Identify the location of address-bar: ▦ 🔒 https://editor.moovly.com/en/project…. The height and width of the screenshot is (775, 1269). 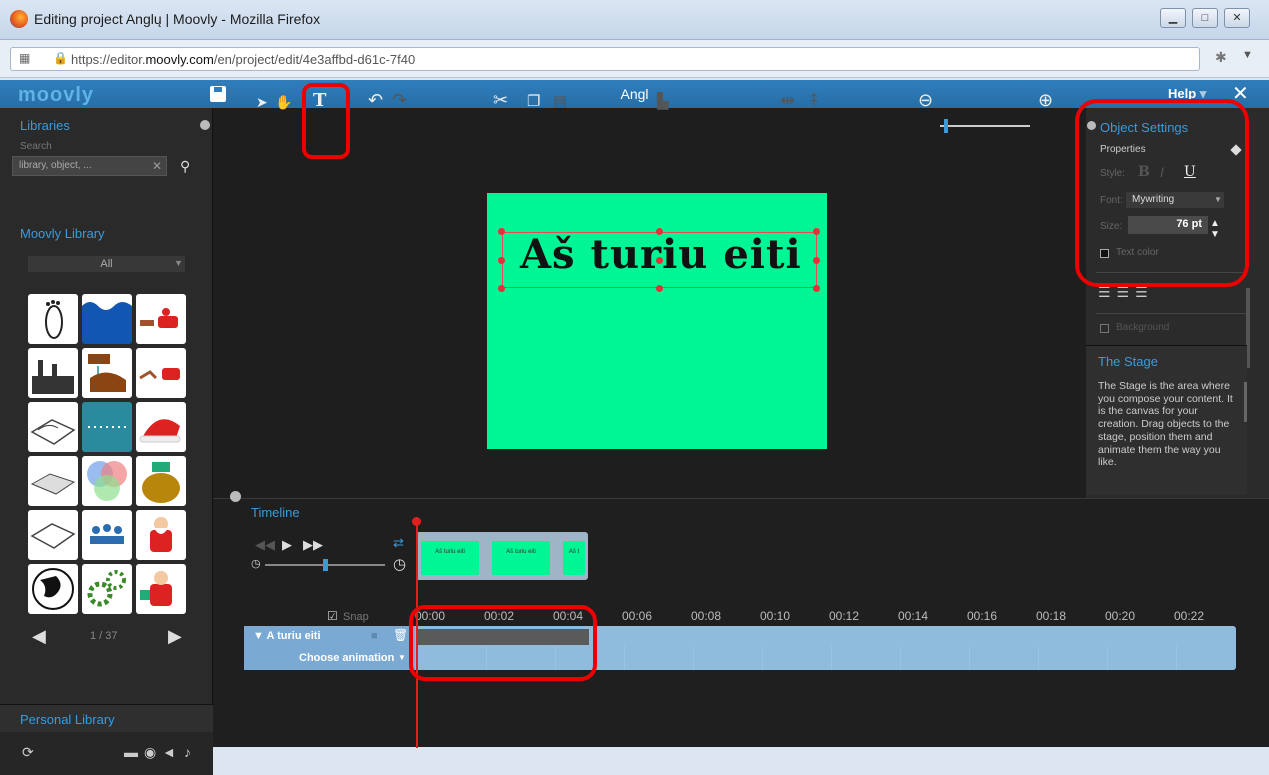
(605, 59).